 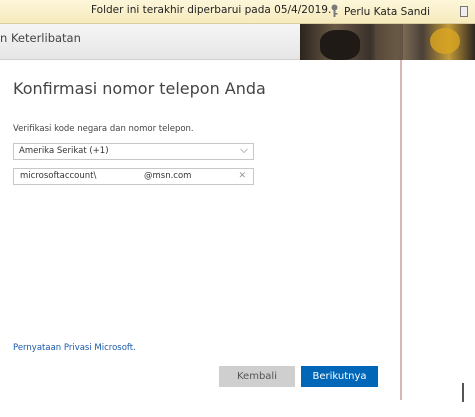 What do you see at coordinates (387, 42) in the screenshot?
I see `header-image` at bounding box center [387, 42].